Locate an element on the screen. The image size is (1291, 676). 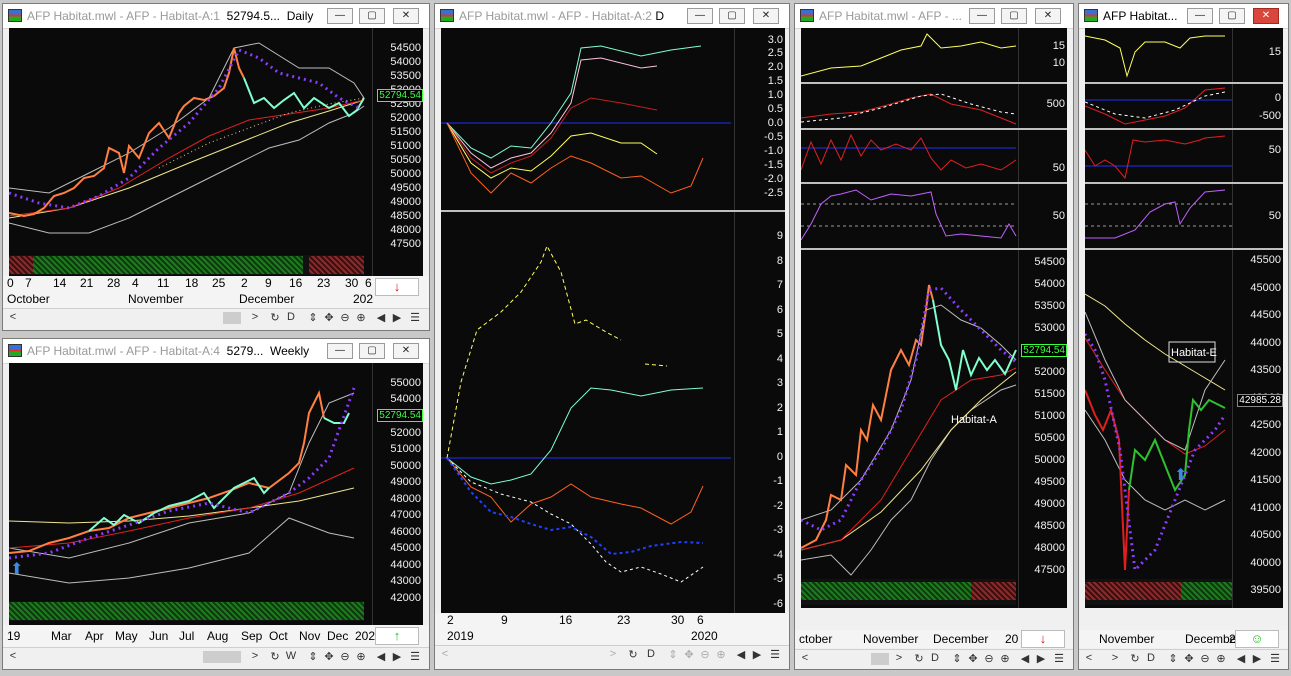
indicator-pane-4: 50 is located at coordinates (1184, 217).